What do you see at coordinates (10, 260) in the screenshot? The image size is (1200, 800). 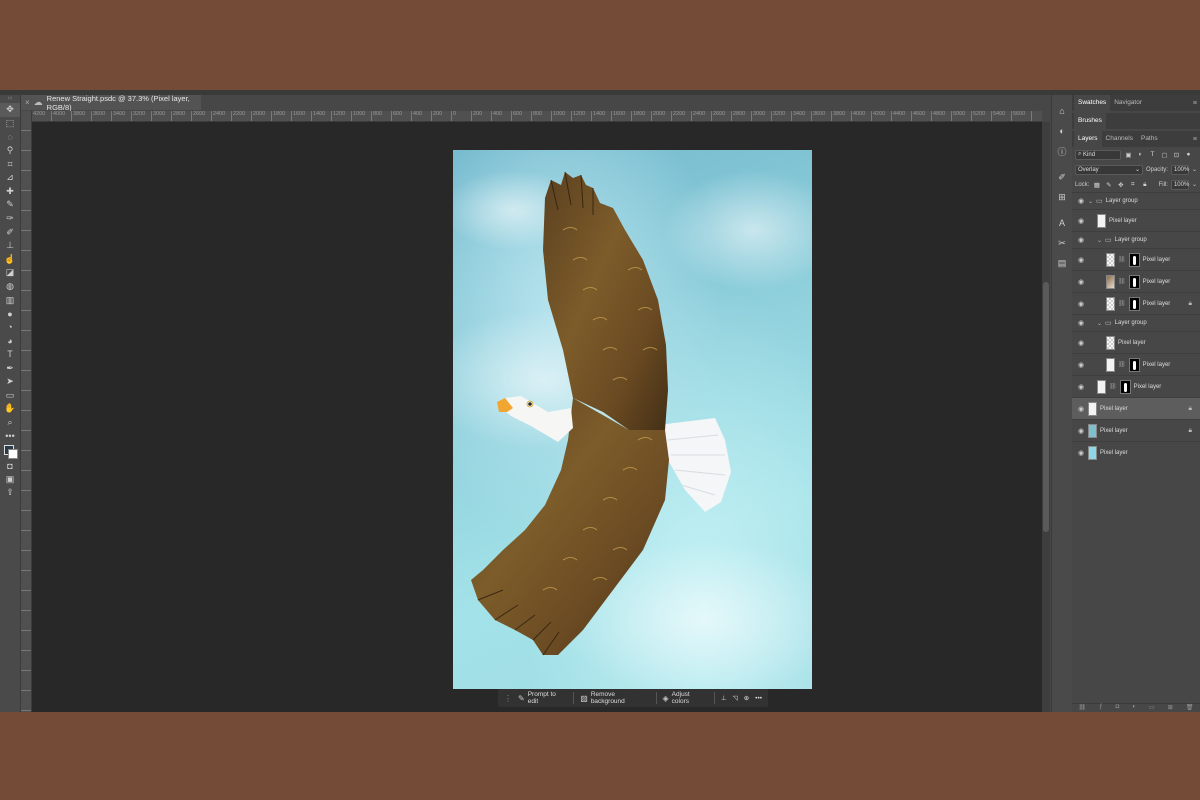 I see `smudge-tool-icon: ☝` at bounding box center [10, 260].